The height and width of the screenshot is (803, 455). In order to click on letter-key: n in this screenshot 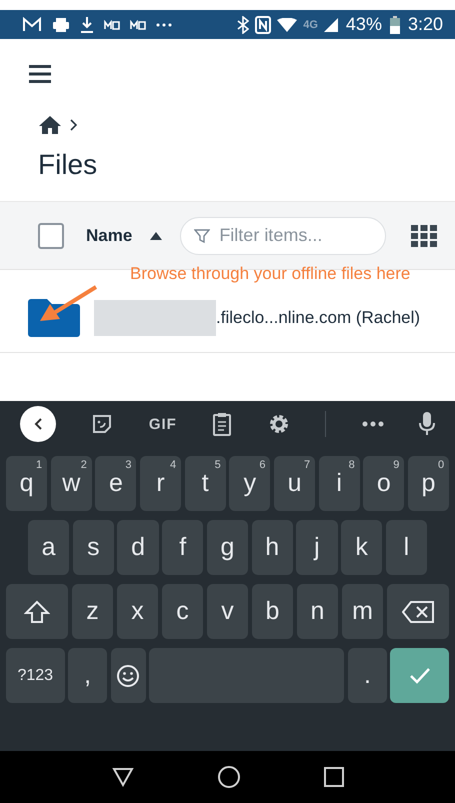, I will do `click(317, 611)`.